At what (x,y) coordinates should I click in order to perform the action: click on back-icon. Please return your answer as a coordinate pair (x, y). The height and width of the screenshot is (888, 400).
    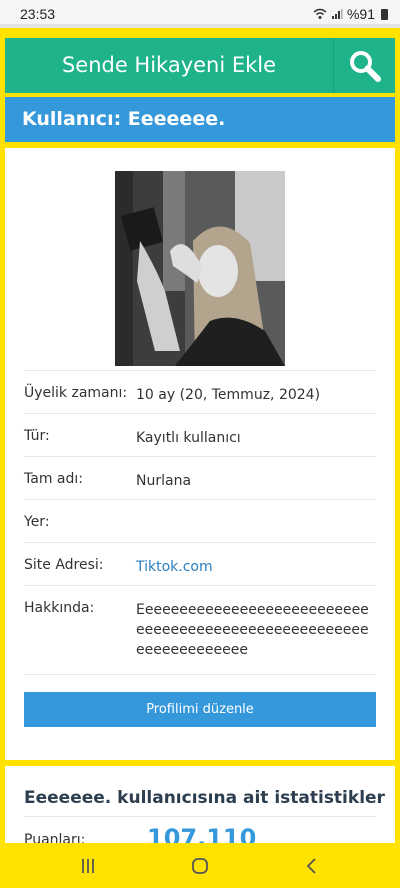
    Looking at the image, I should click on (311, 865).